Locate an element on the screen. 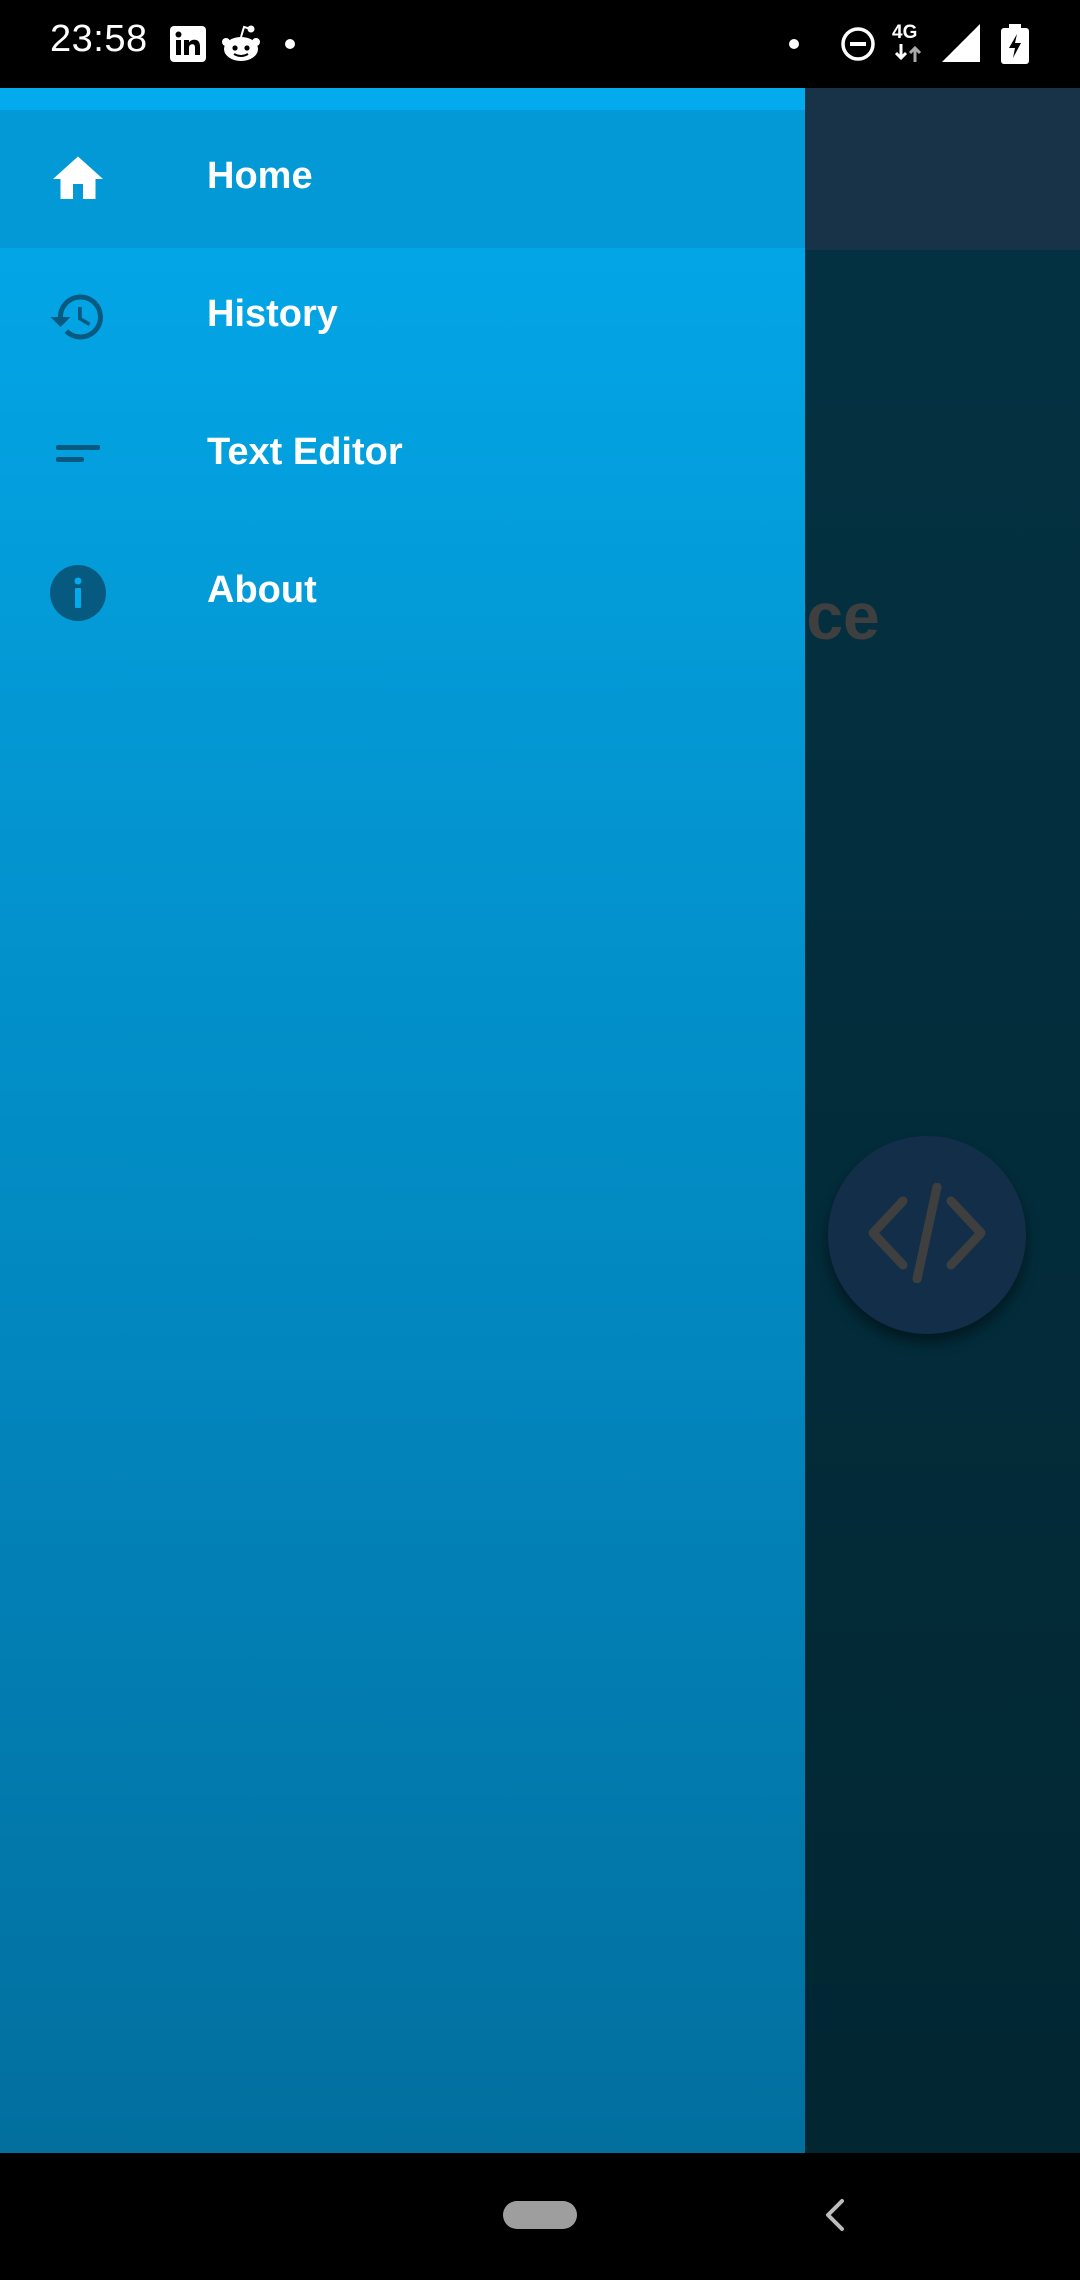  home-pill is located at coordinates (540, 2215).